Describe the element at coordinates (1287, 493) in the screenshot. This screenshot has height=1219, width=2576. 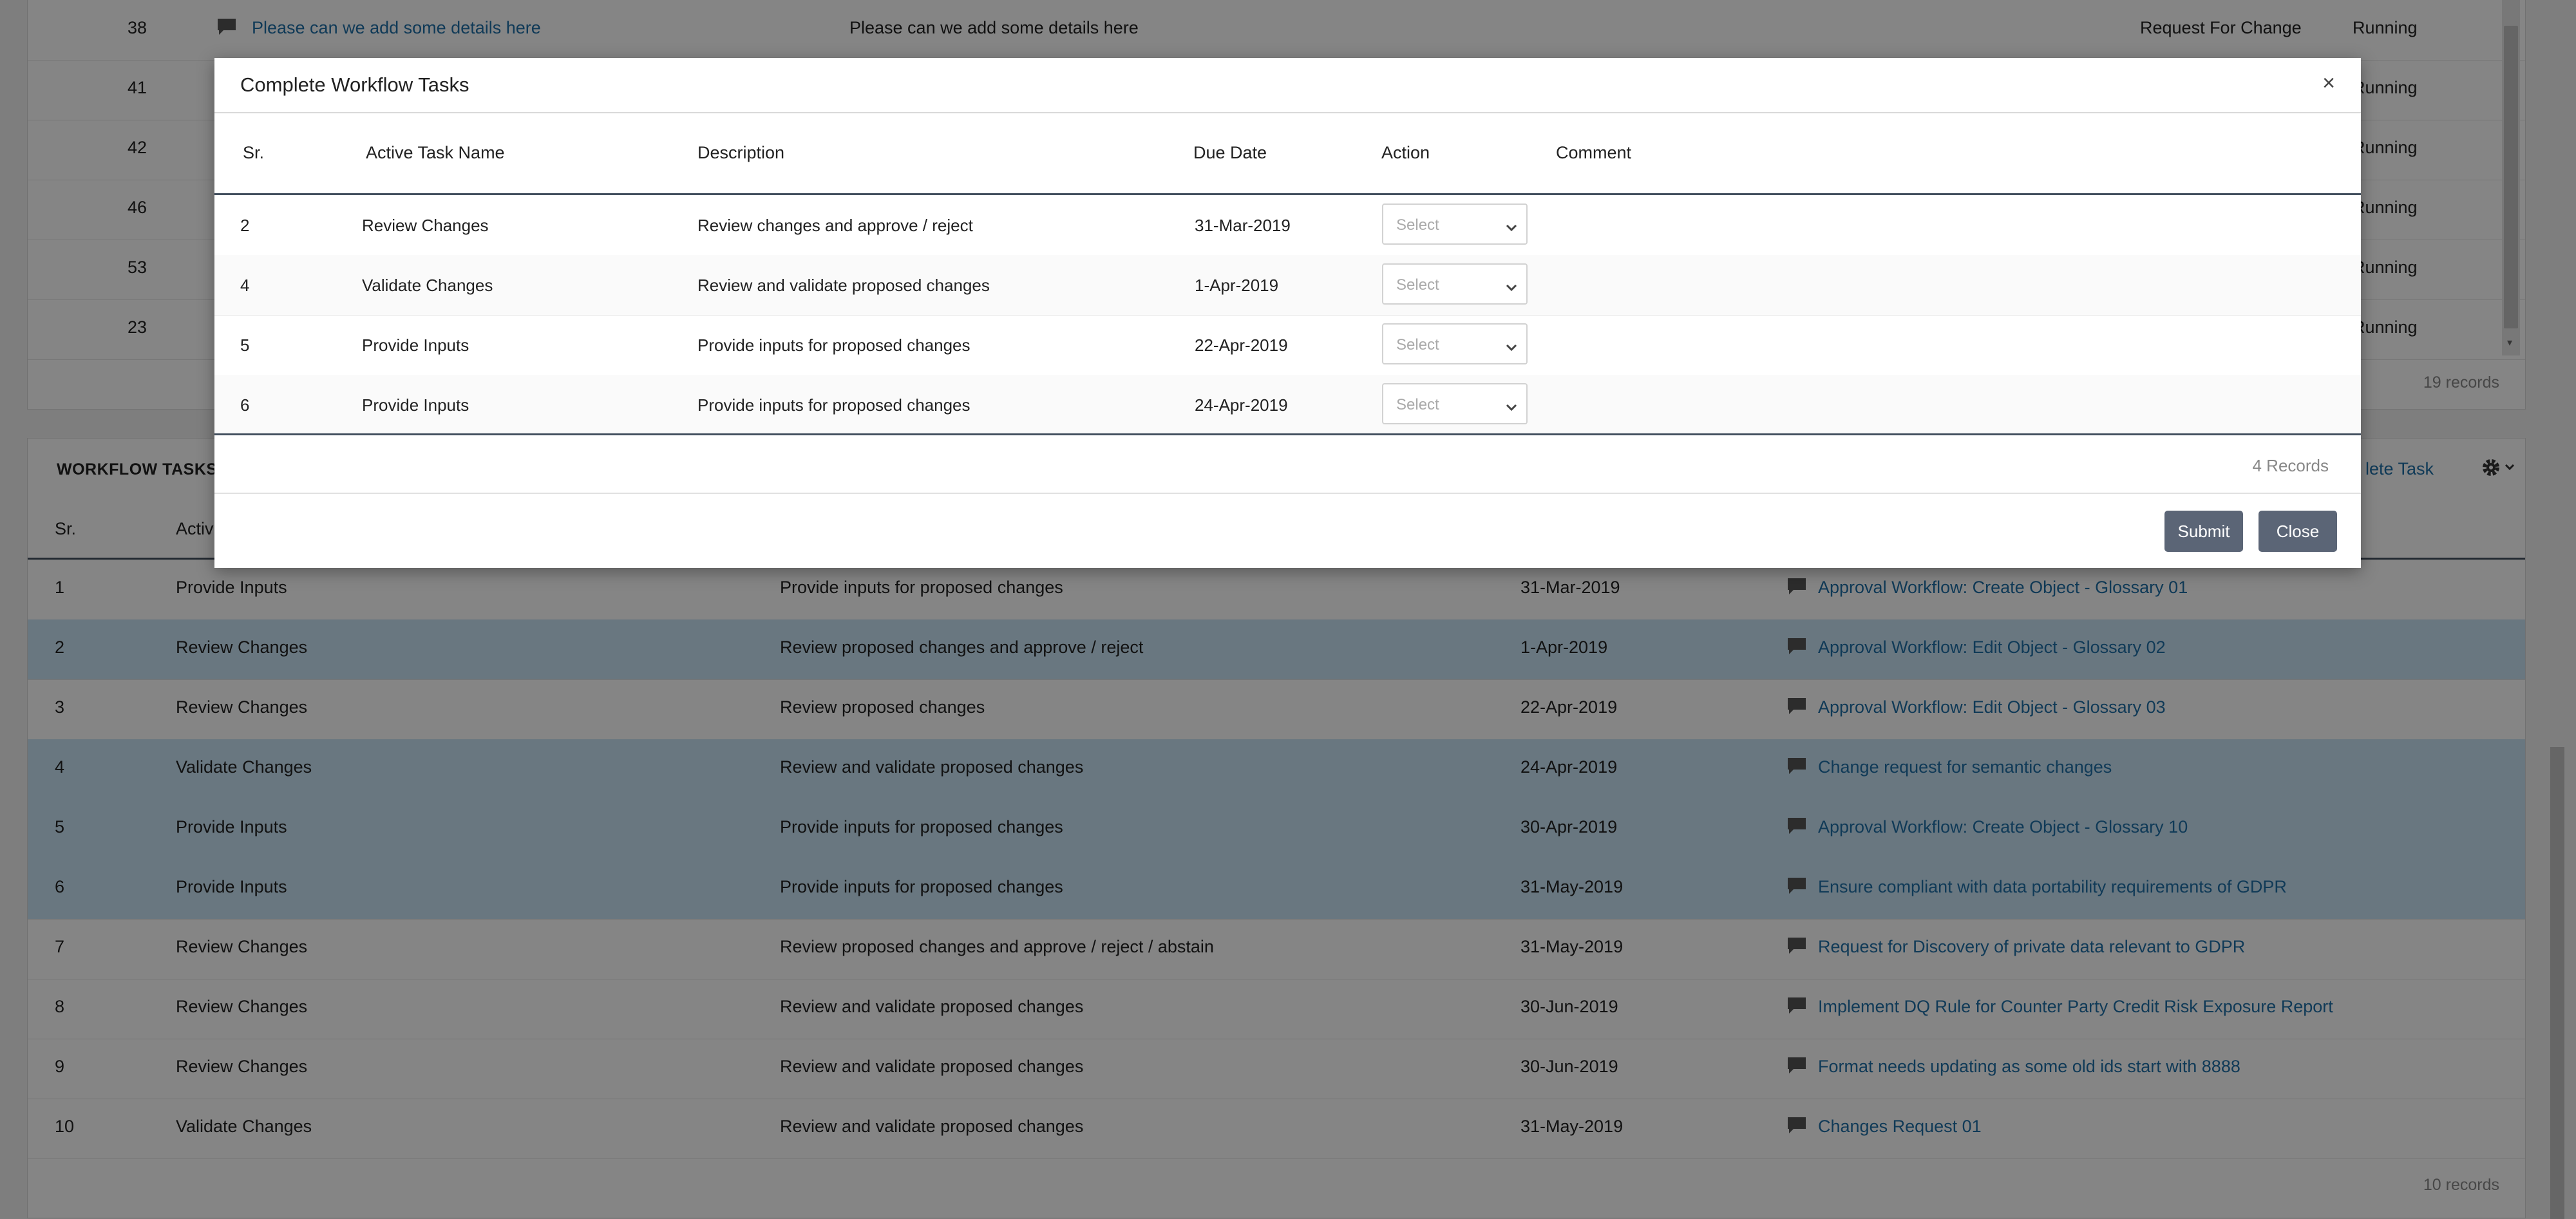
I see `dialog-footer-divider` at that location.